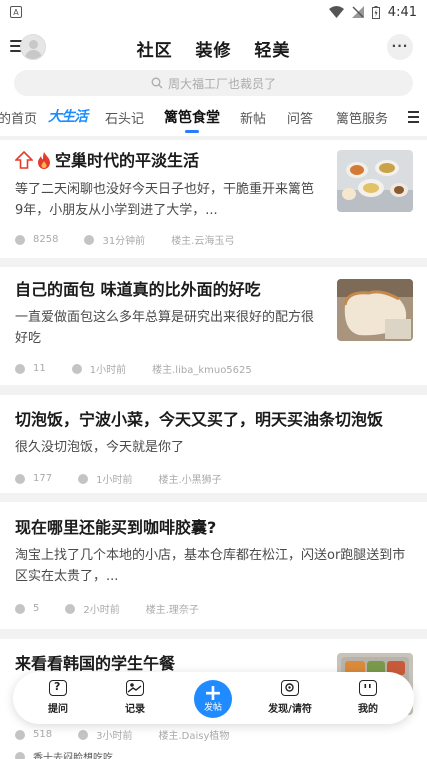 This screenshot has width=427, height=759. I want to click on post-time: 2小时前, so click(101, 610).